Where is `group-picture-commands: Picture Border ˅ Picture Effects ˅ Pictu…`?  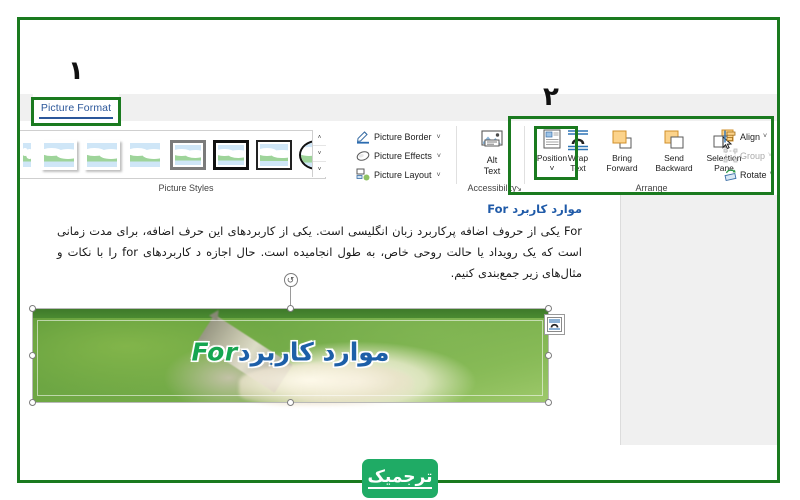 group-picture-commands: Picture Border ˅ Picture Effects ˅ Pictu… is located at coordinates (402, 158).